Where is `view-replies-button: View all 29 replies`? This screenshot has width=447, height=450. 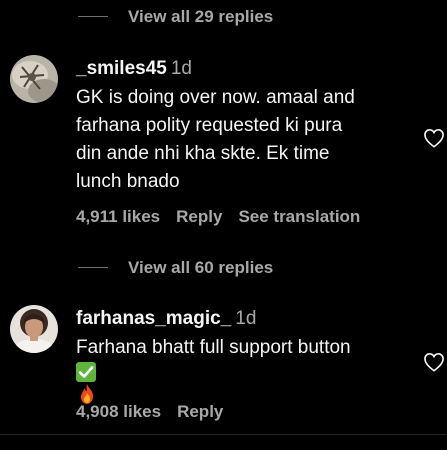
view-replies-button: View all 29 replies is located at coordinates (223, 16).